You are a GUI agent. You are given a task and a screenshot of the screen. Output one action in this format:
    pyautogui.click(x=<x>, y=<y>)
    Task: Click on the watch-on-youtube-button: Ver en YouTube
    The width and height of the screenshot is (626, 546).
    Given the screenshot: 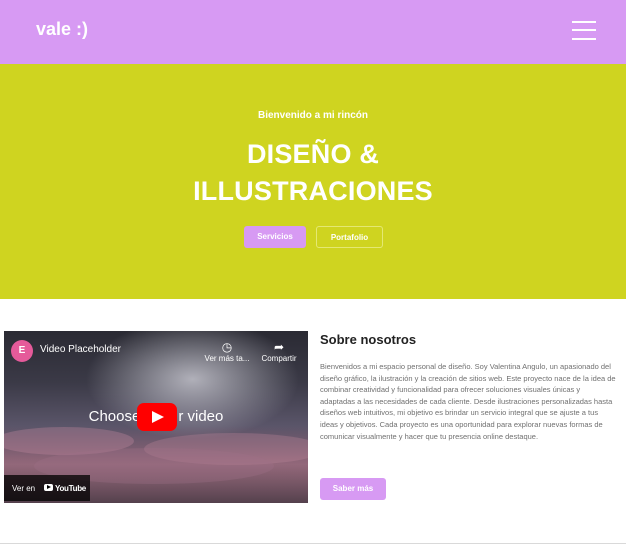 What is the action you would take?
    pyautogui.click(x=47, y=488)
    